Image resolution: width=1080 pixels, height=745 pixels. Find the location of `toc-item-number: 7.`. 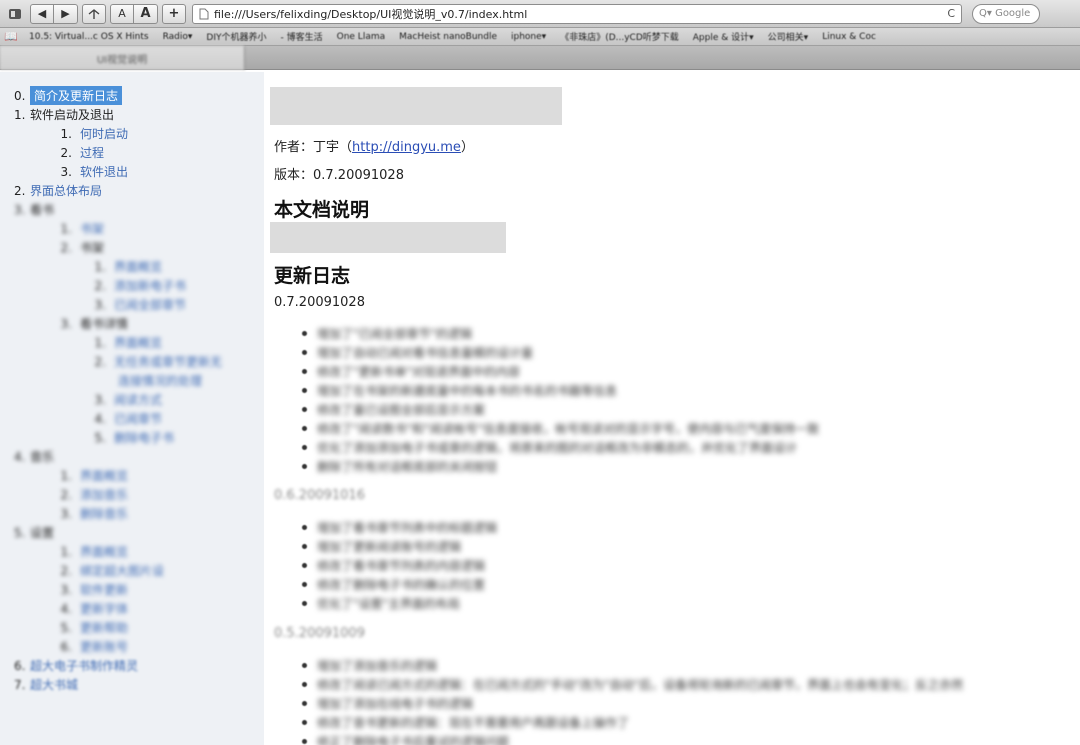

toc-item-number: 7. is located at coordinates (20, 684).